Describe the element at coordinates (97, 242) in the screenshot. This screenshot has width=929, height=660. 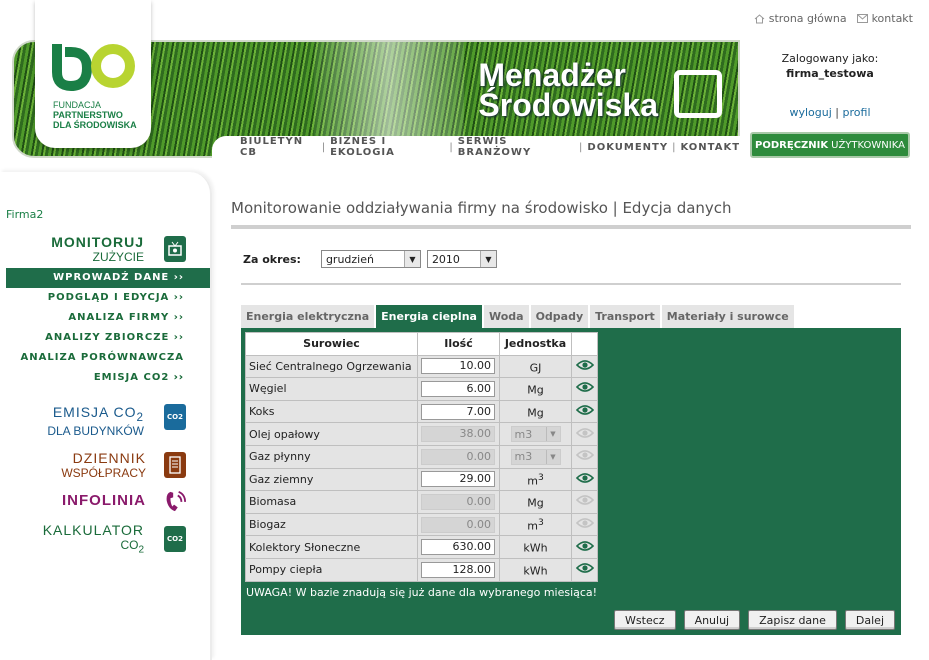
I see `monitoruj-title: MONITORUJ` at that location.